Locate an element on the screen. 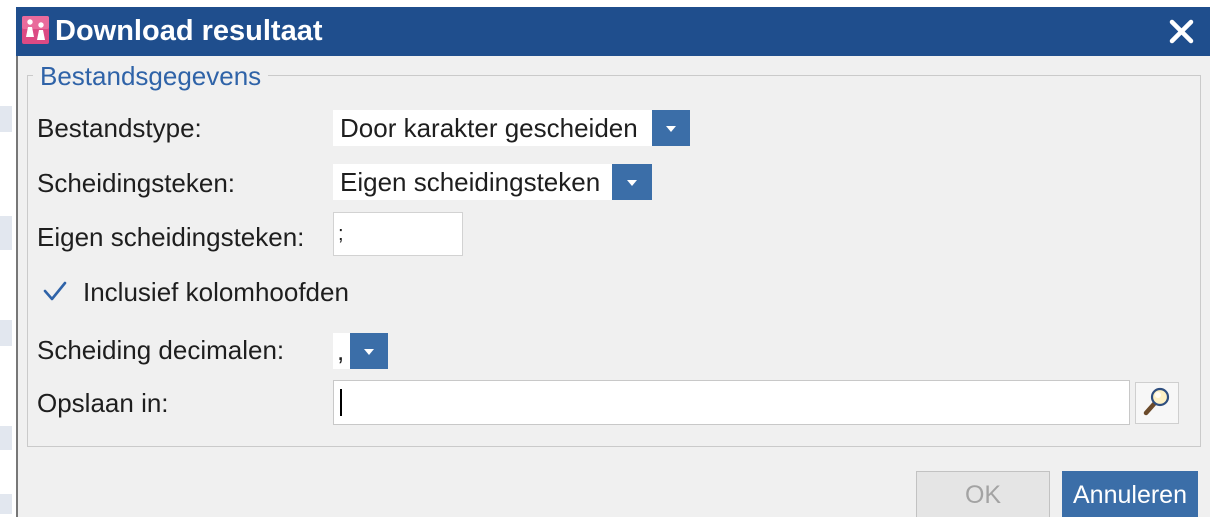 This screenshot has width=1210, height=517. separator-select: Eigen scheidingsteken is located at coordinates (492, 182).